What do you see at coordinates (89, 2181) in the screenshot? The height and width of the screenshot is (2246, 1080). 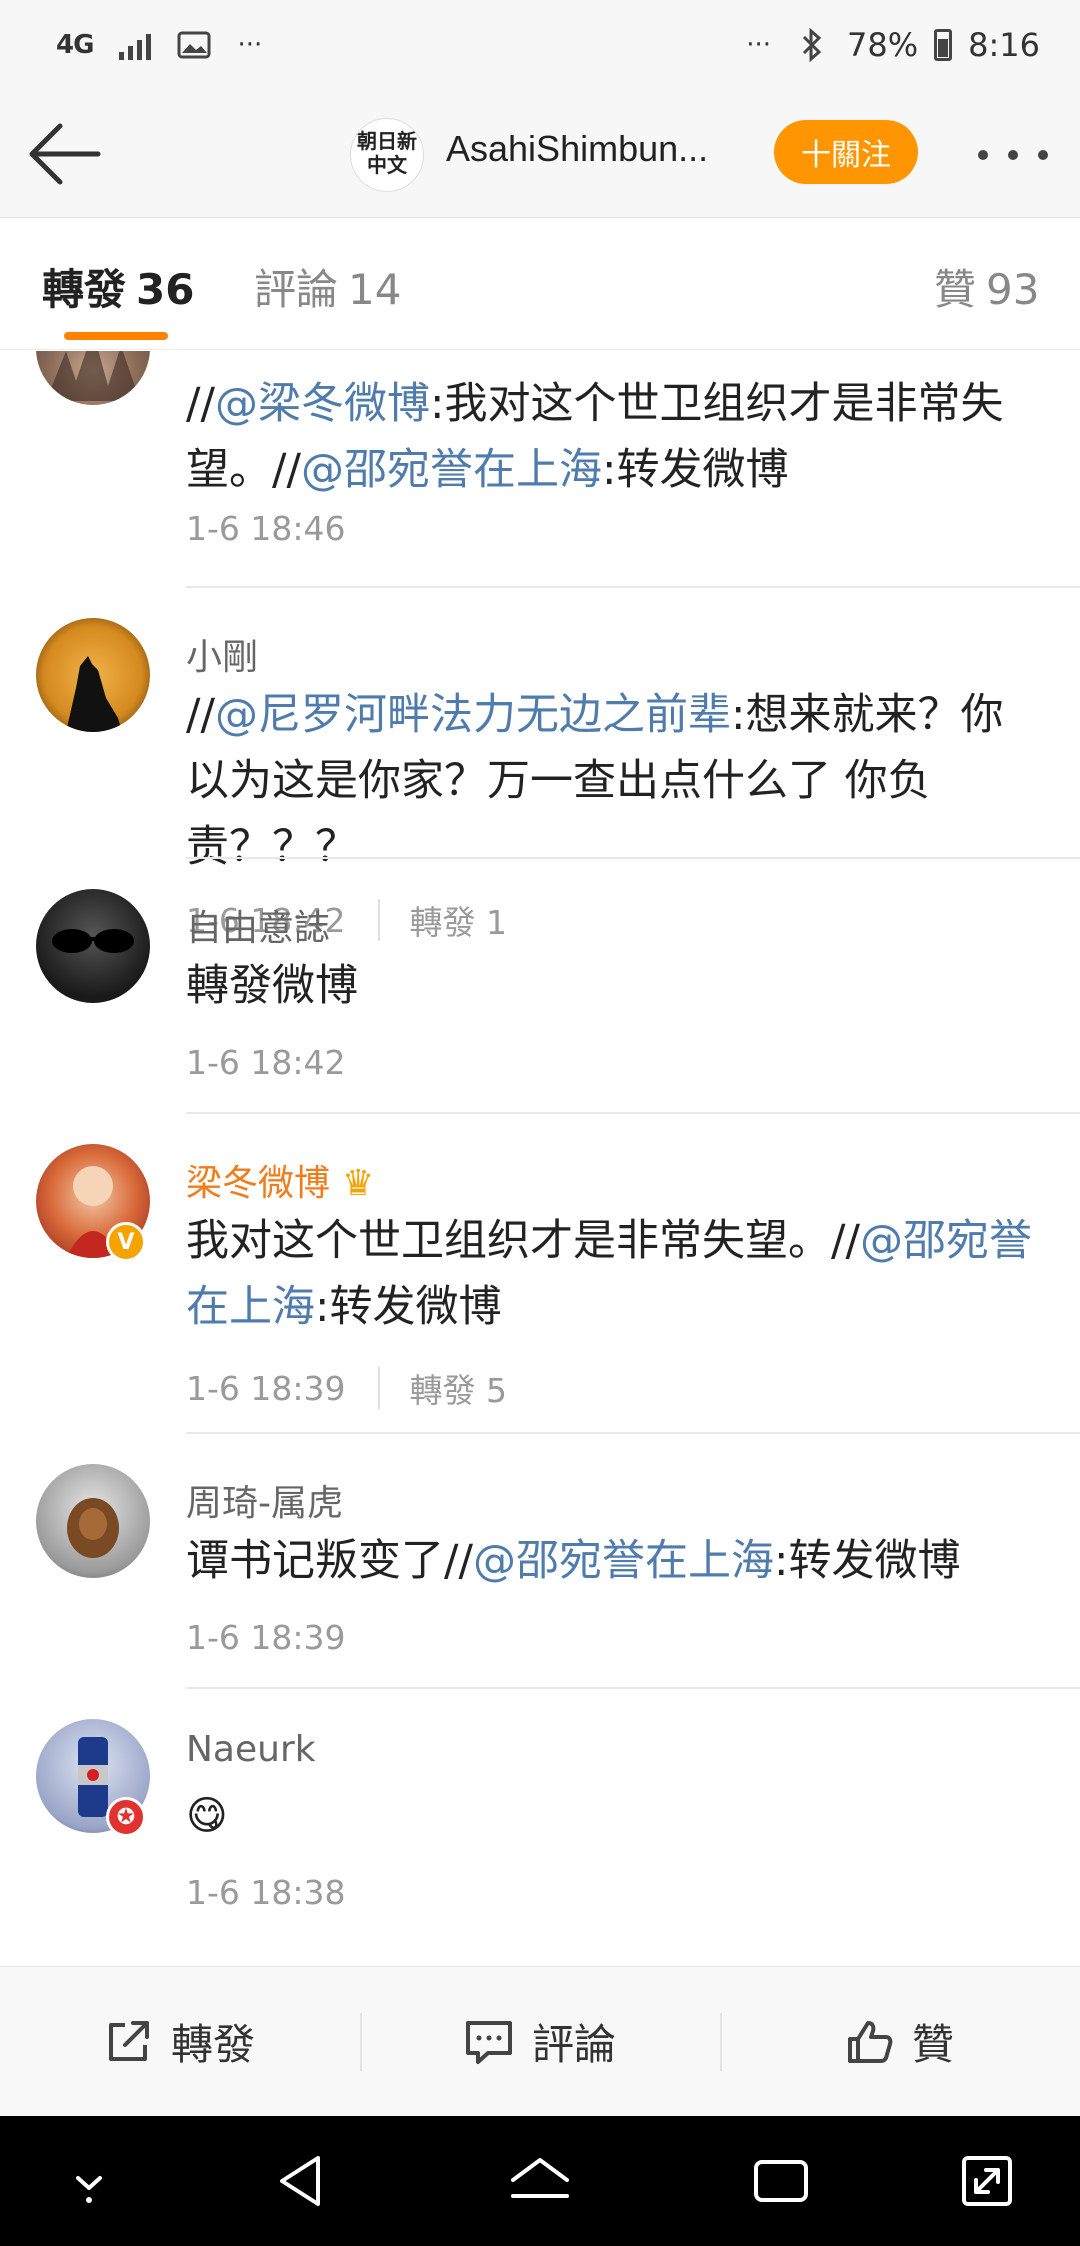 I see `hide-keyboard-icon` at bounding box center [89, 2181].